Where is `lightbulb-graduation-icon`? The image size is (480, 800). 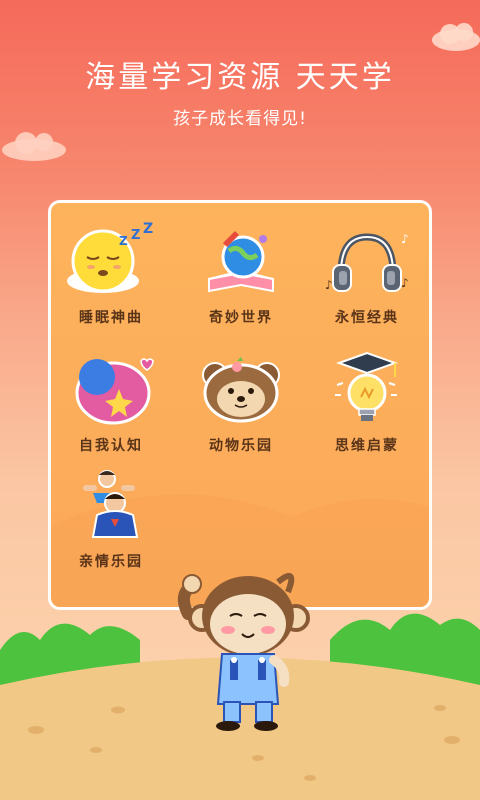 lightbulb-graduation-icon is located at coordinates (366, 386).